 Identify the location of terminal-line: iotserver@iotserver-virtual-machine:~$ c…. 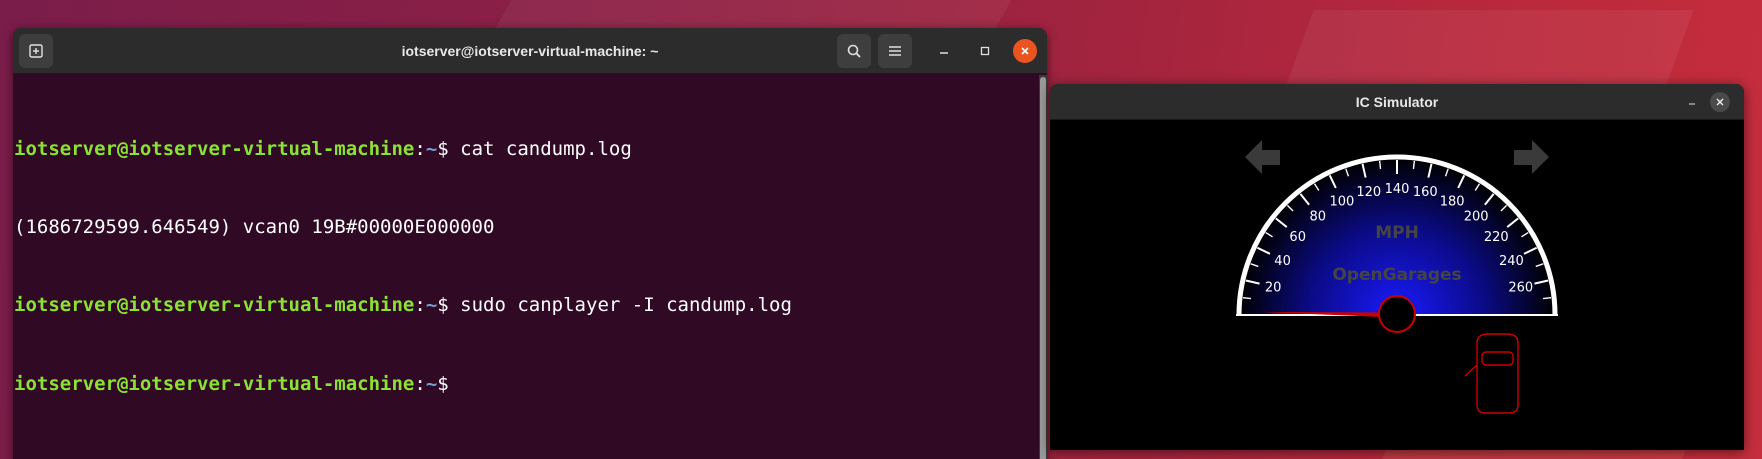
(530, 149).